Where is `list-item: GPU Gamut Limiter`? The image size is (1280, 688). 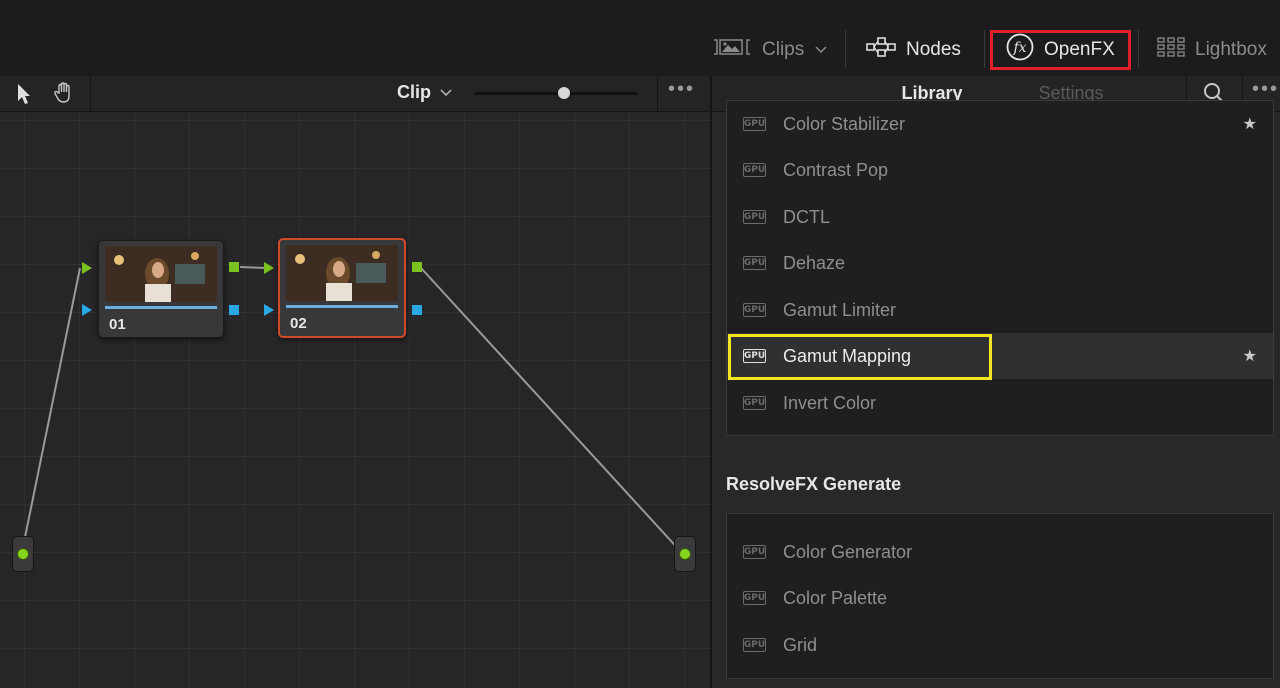
list-item: GPU Gamut Limiter is located at coordinates (1000, 310).